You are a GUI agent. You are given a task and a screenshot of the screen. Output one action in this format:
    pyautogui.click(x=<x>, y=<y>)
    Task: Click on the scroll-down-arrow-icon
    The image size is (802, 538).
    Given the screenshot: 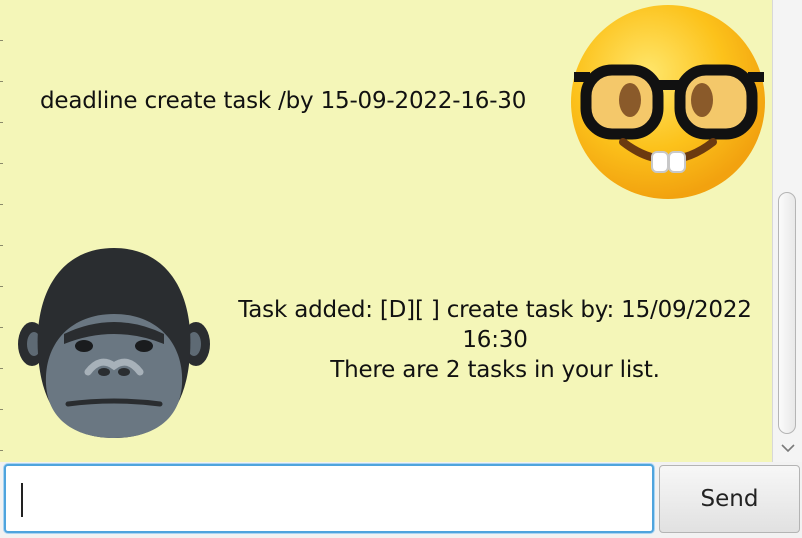 What is the action you would take?
    pyautogui.click(x=788, y=449)
    